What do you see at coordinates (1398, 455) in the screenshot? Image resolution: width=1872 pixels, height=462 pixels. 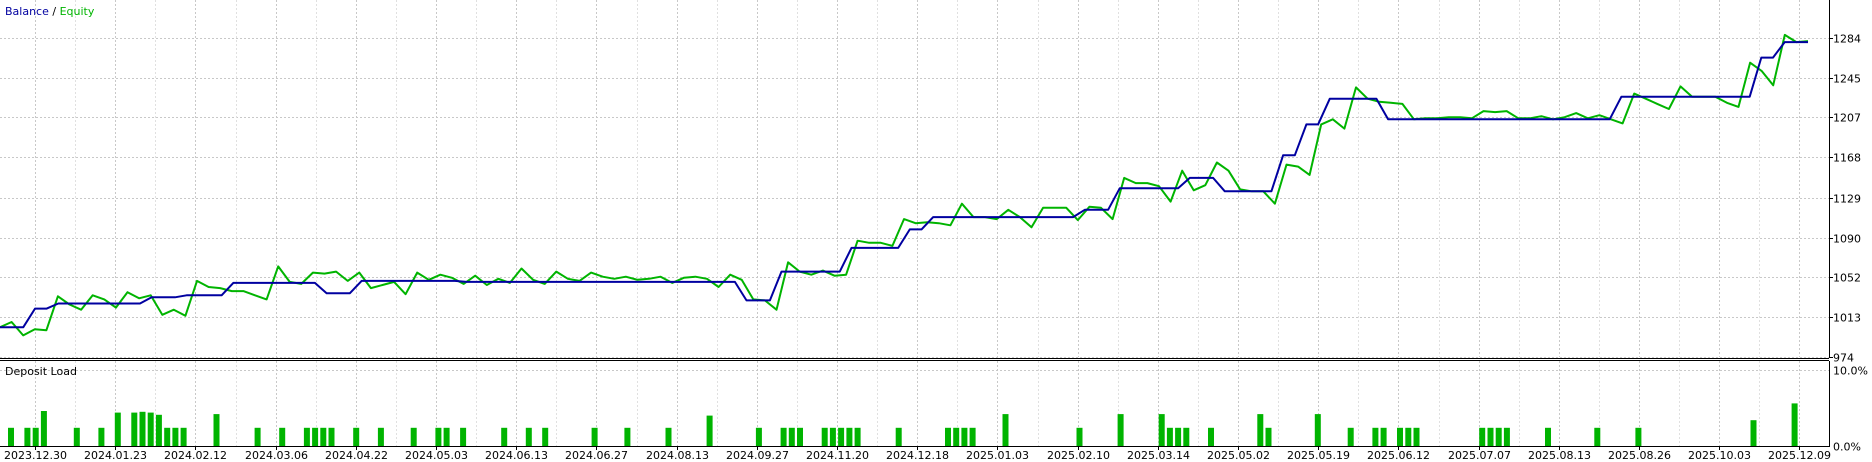 I see `x-tick-label-17: 2025.06.12` at bounding box center [1398, 455].